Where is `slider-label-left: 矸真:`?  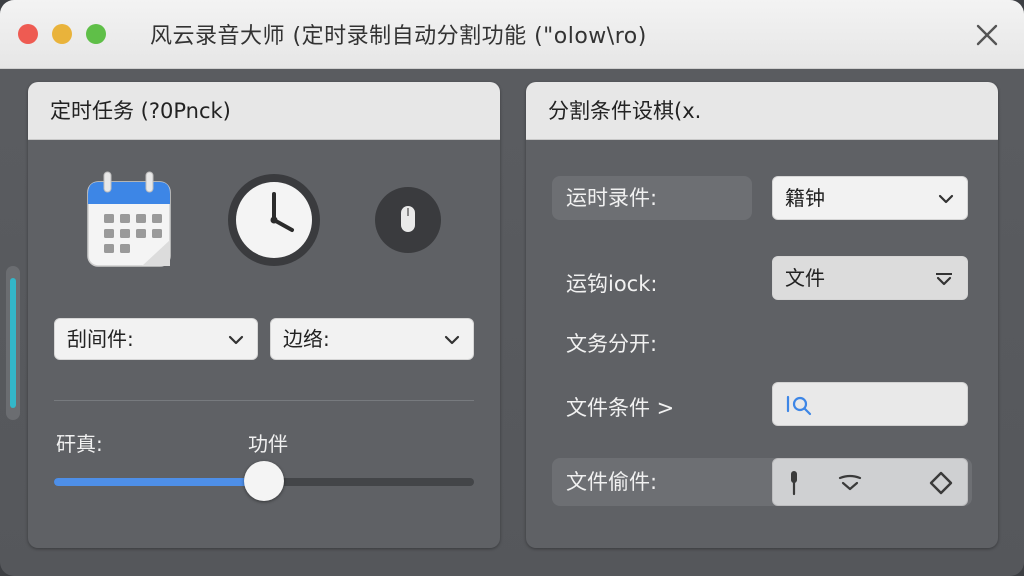
slider-label-left: 矸真: is located at coordinates (79, 444).